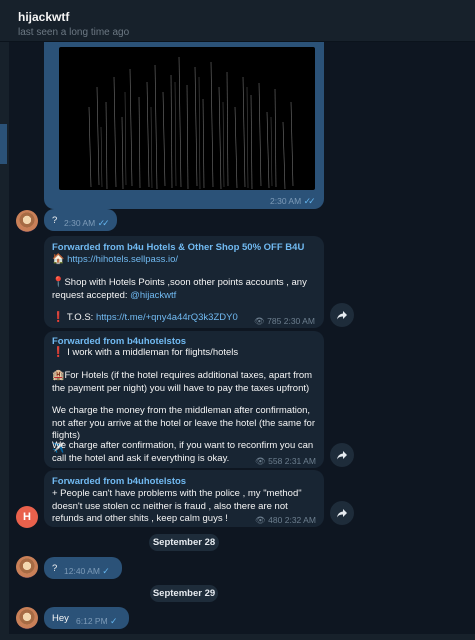 The image size is (475, 640). I want to click on video-meta: 2:30 AM ✓✓, so click(293, 201).